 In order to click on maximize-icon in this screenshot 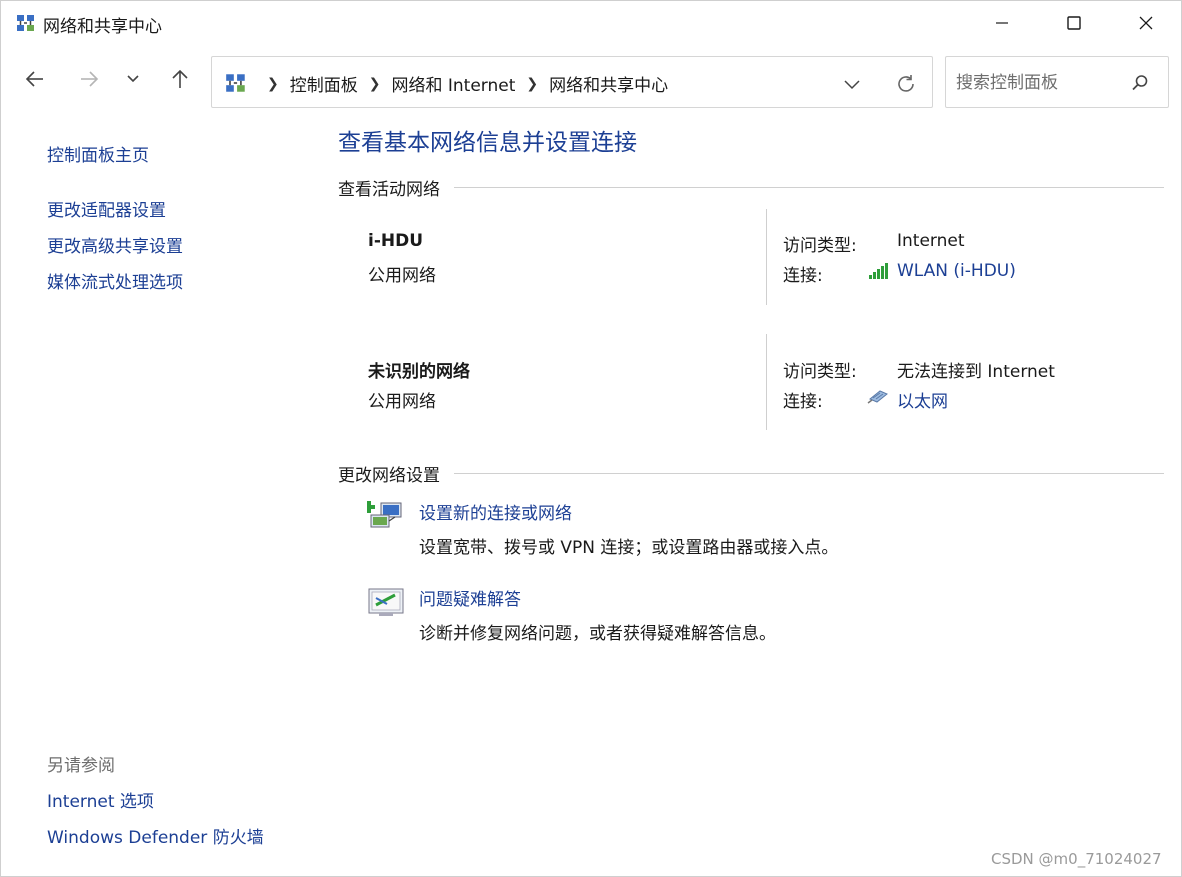, I will do `click(1074, 23)`.